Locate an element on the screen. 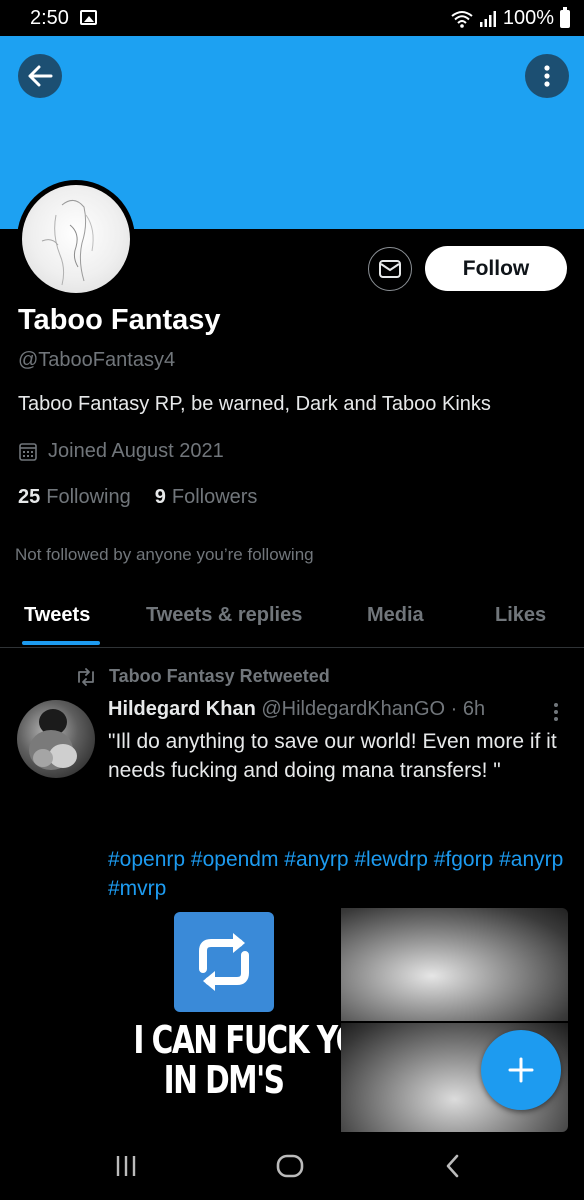 This screenshot has height=1200, width=584. meme-caption-line1: I CAN FUCK YO is located at coordinates (246, 1040).